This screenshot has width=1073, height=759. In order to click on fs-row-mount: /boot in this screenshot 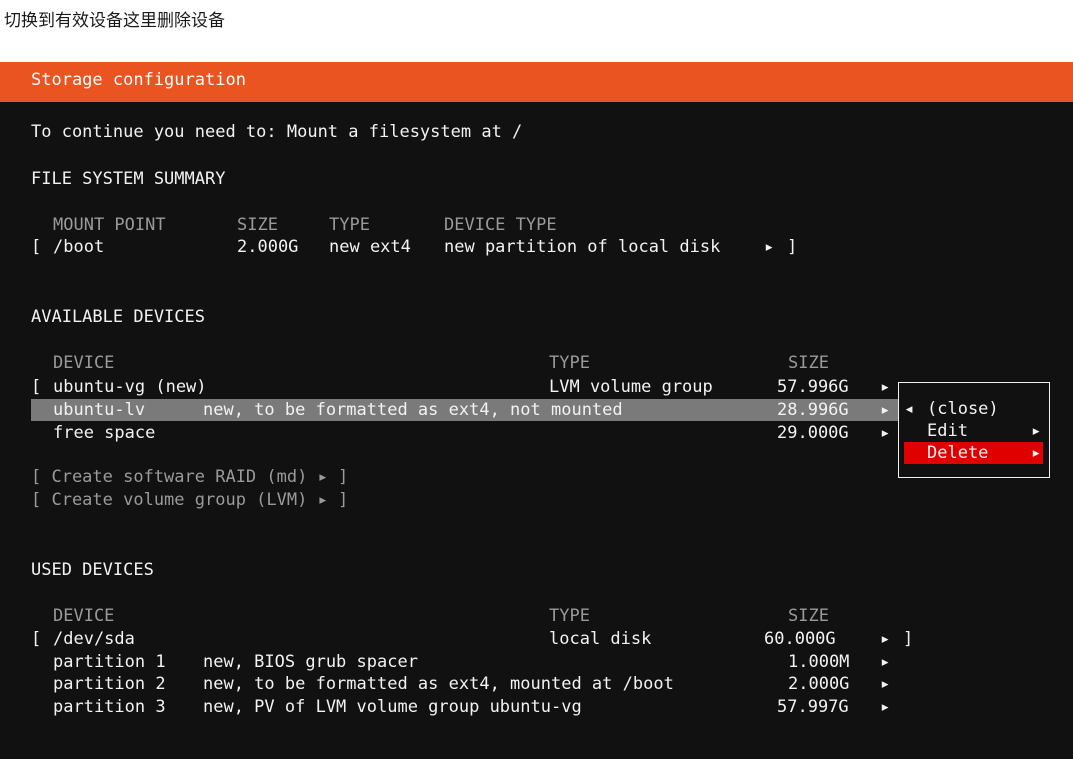, I will do `click(79, 247)`.